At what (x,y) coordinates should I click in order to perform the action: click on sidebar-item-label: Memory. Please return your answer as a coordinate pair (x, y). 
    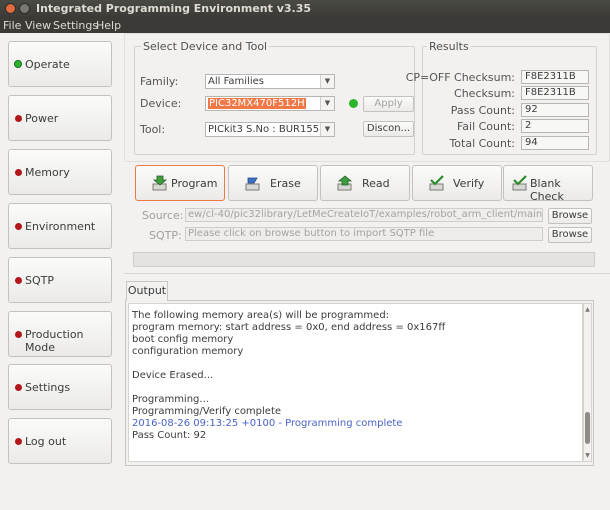
    Looking at the image, I should click on (47, 172).